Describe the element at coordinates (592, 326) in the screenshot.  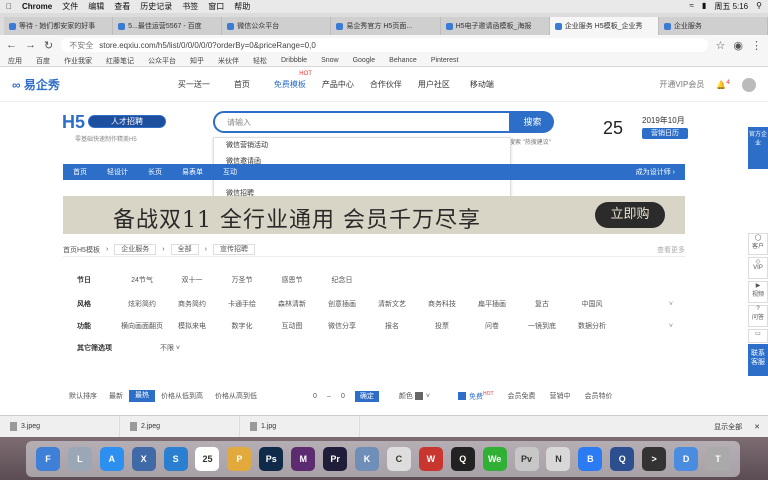
I see `filter-option: 数据分析` at that location.